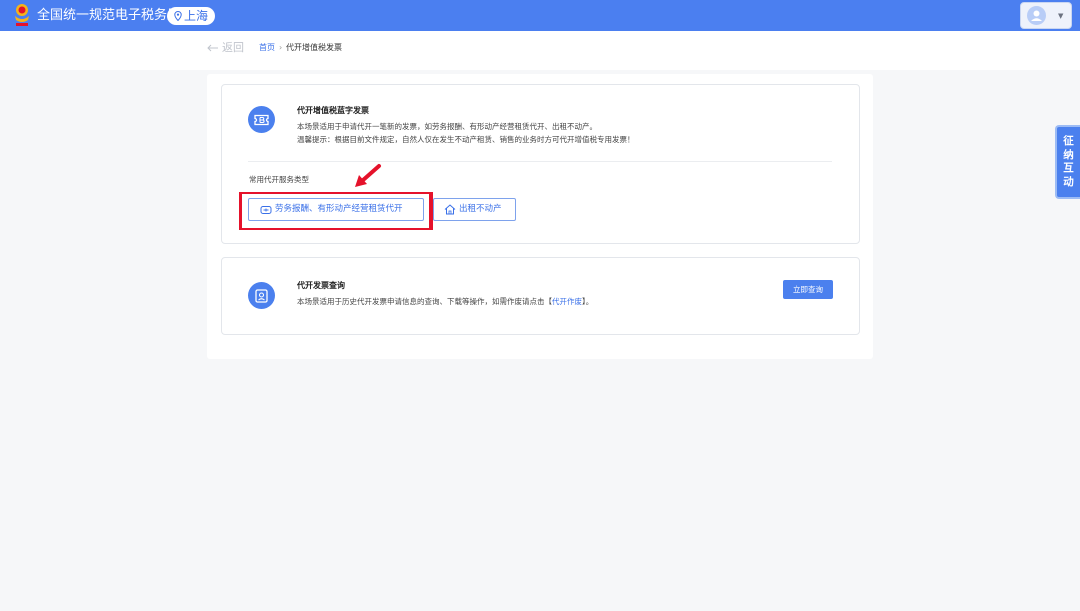 Image resolution: width=1080 pixels, height=611 pixels. What do you see at coordinates (212, 48) in the screenshot?
I see `arrow-left-icon` at bounding box center [212, 48].